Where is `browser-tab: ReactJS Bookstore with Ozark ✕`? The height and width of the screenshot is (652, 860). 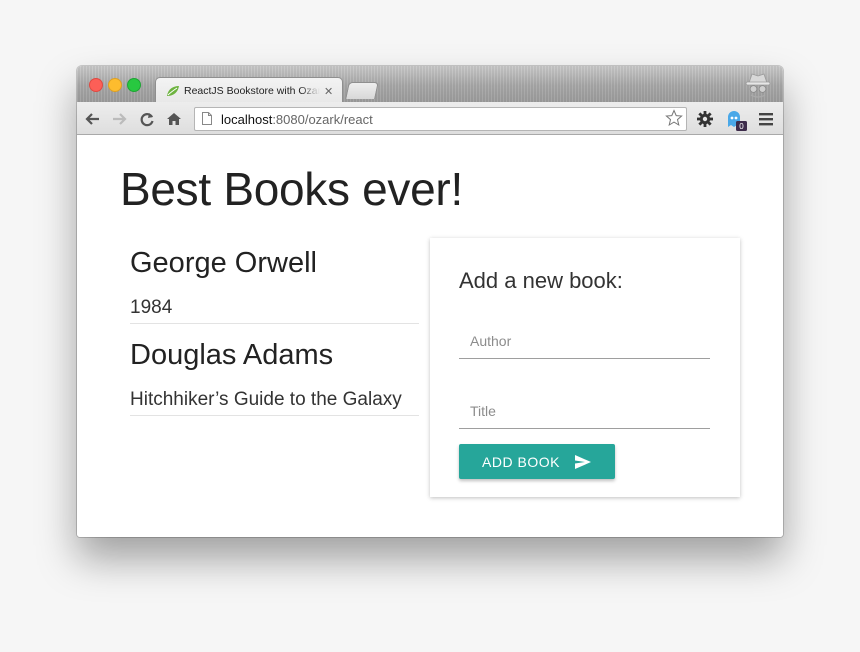 browser-tab: ReactJS Bookstore with Ozark ✕ is located at coordinates (249, 90).